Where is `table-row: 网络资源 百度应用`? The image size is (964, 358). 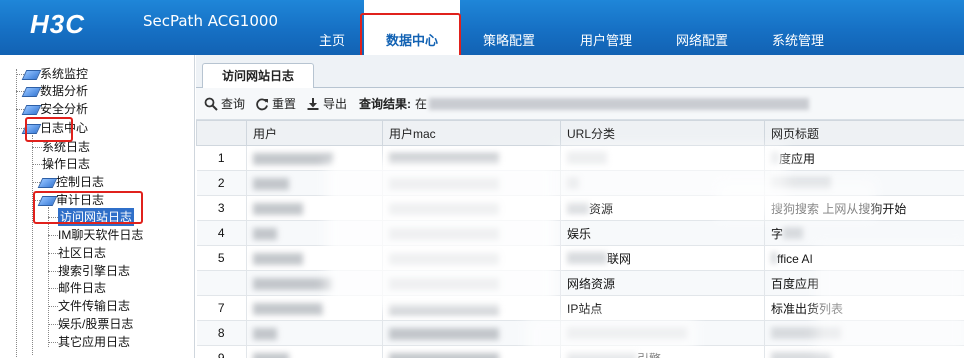
table-row: 网络资源 百度应用 is located at coordinates (580, 283).